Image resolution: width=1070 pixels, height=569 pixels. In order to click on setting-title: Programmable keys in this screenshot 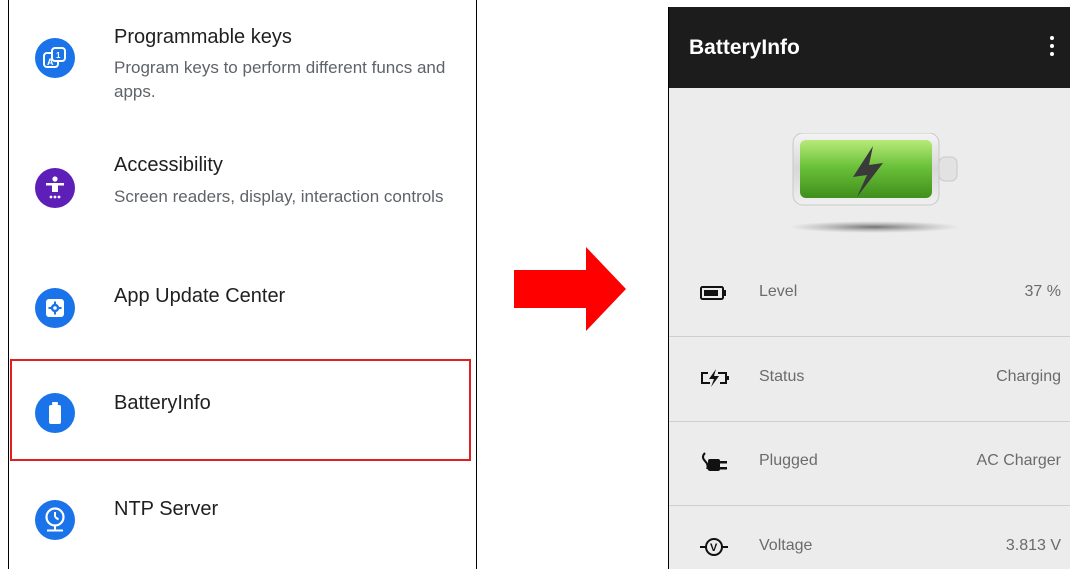, I will do `click(203, 37)`.